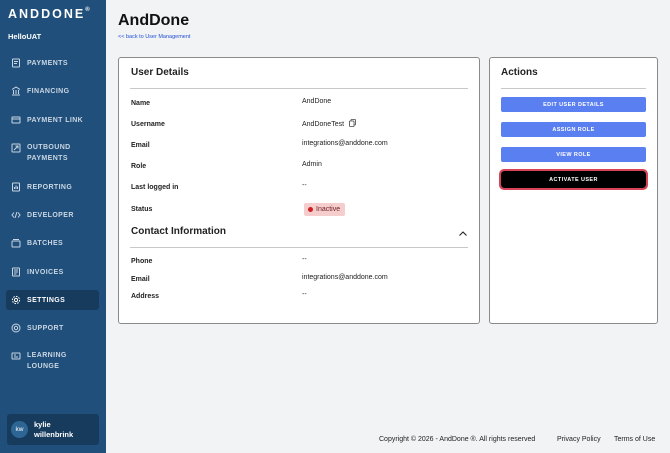 This screenshot has height=453, width=670. I want to click on user-details-divider, so click(299, 88).